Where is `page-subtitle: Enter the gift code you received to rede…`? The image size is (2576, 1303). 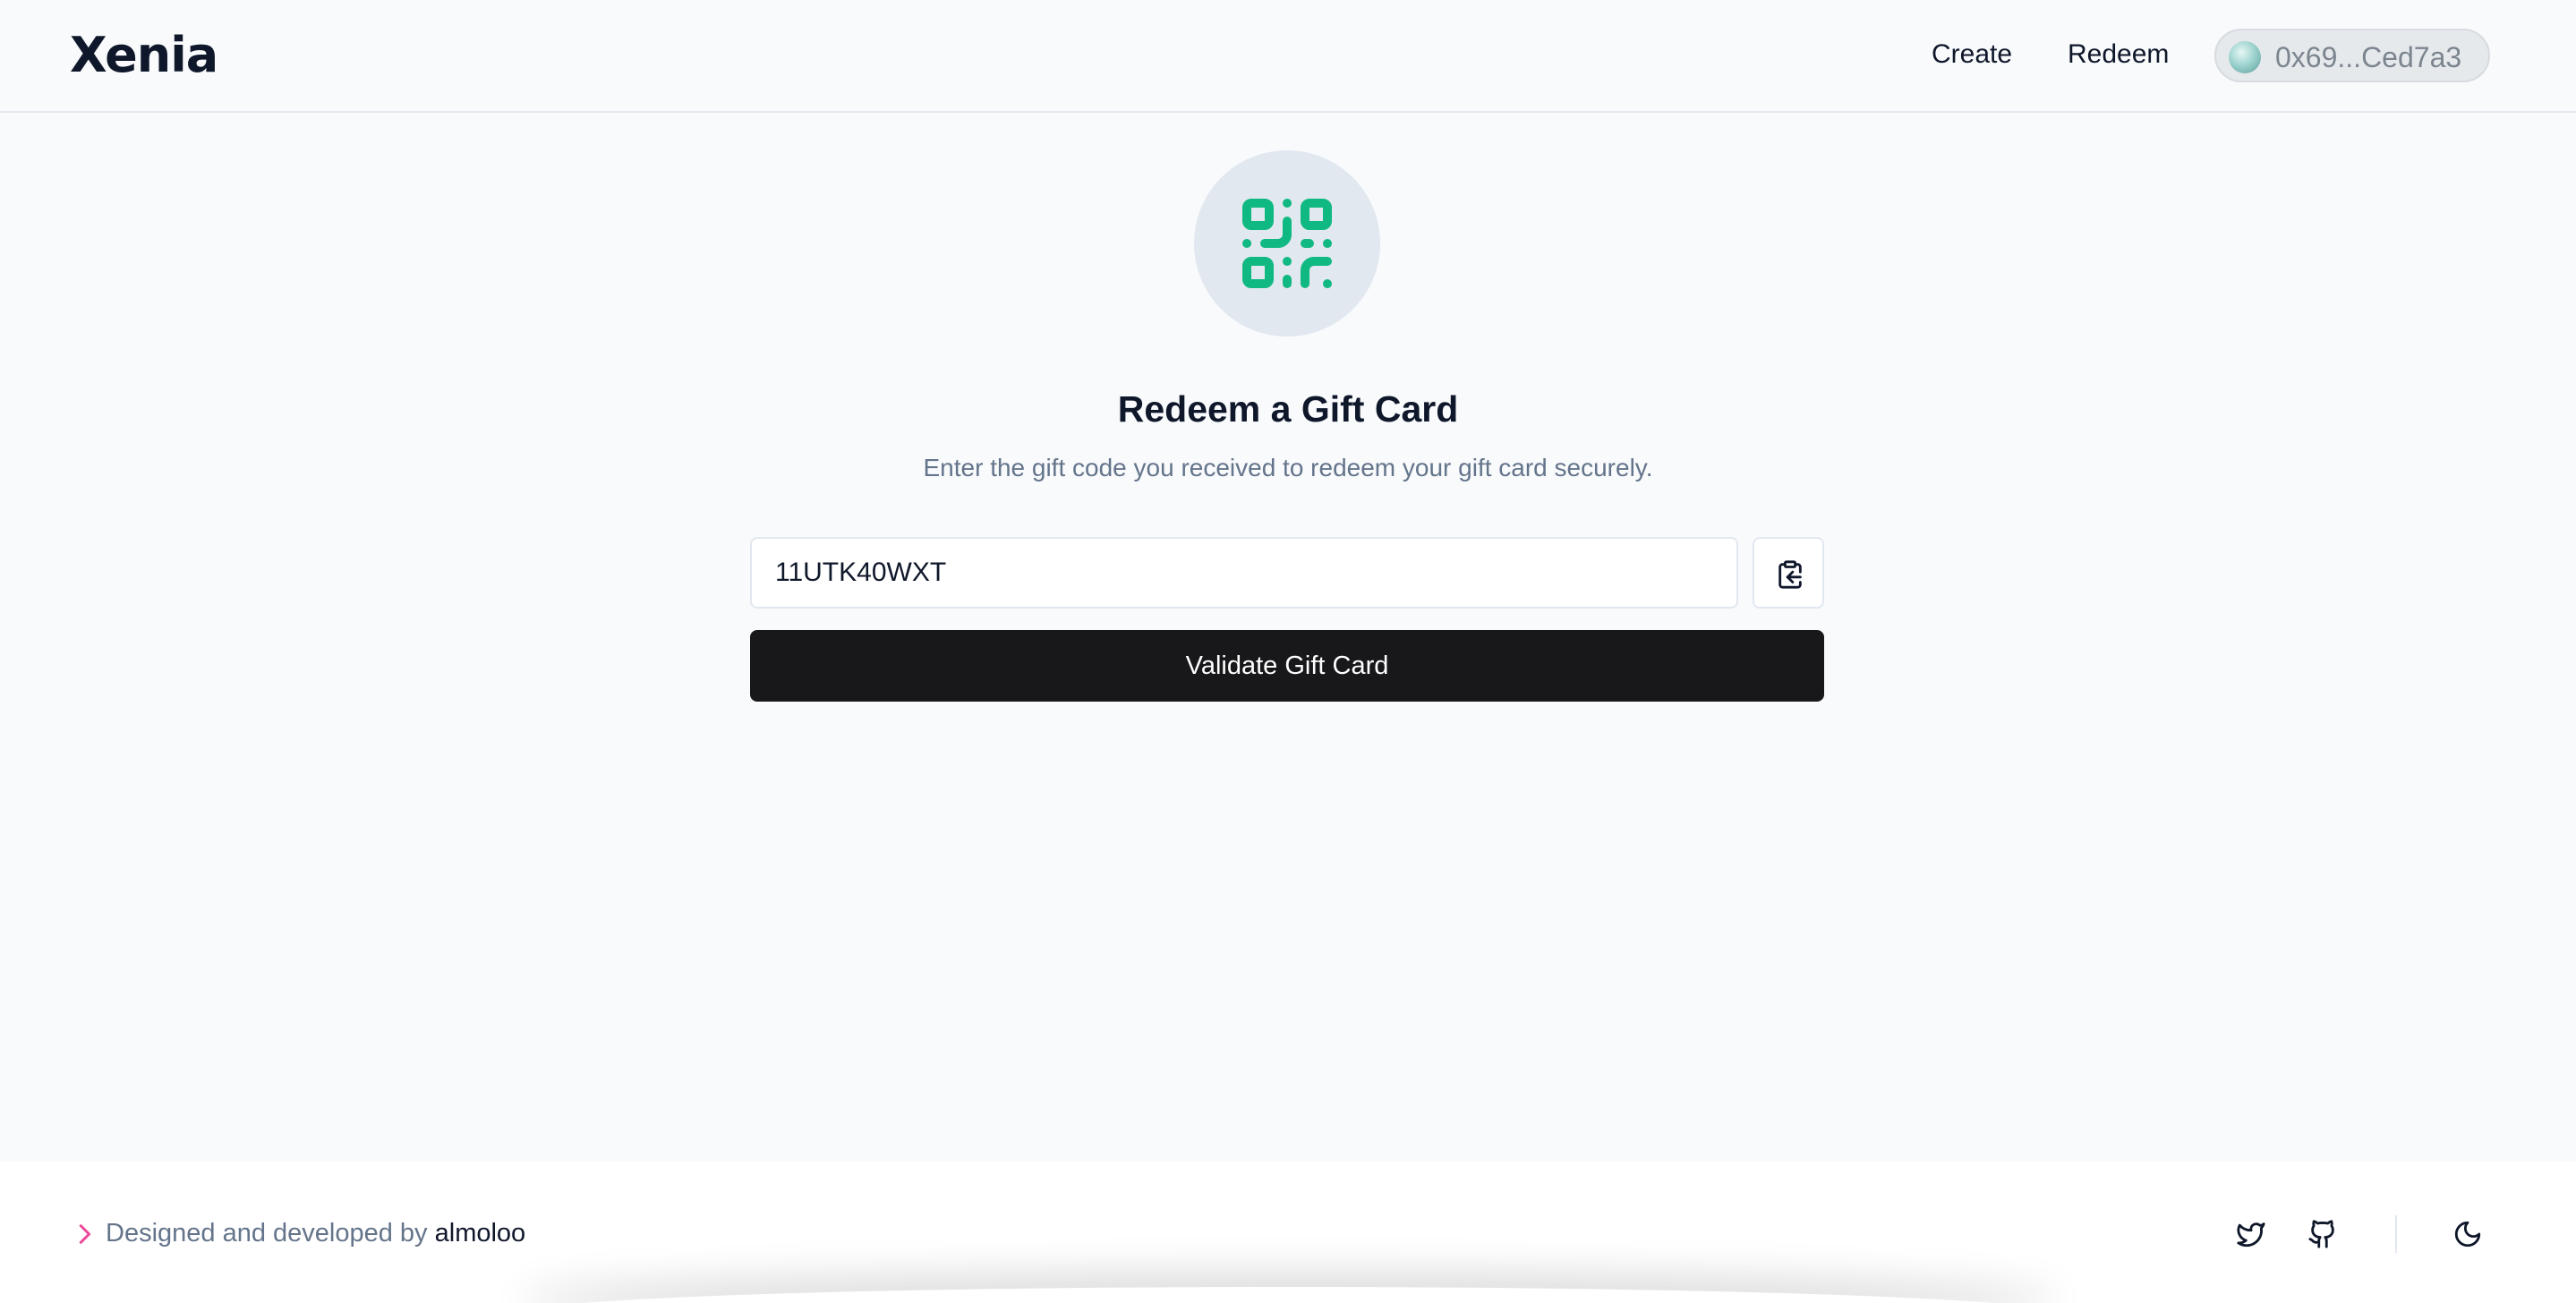 page-subtitle: Enter the gift code you received to rede… is located at coordinates (1288, 467).